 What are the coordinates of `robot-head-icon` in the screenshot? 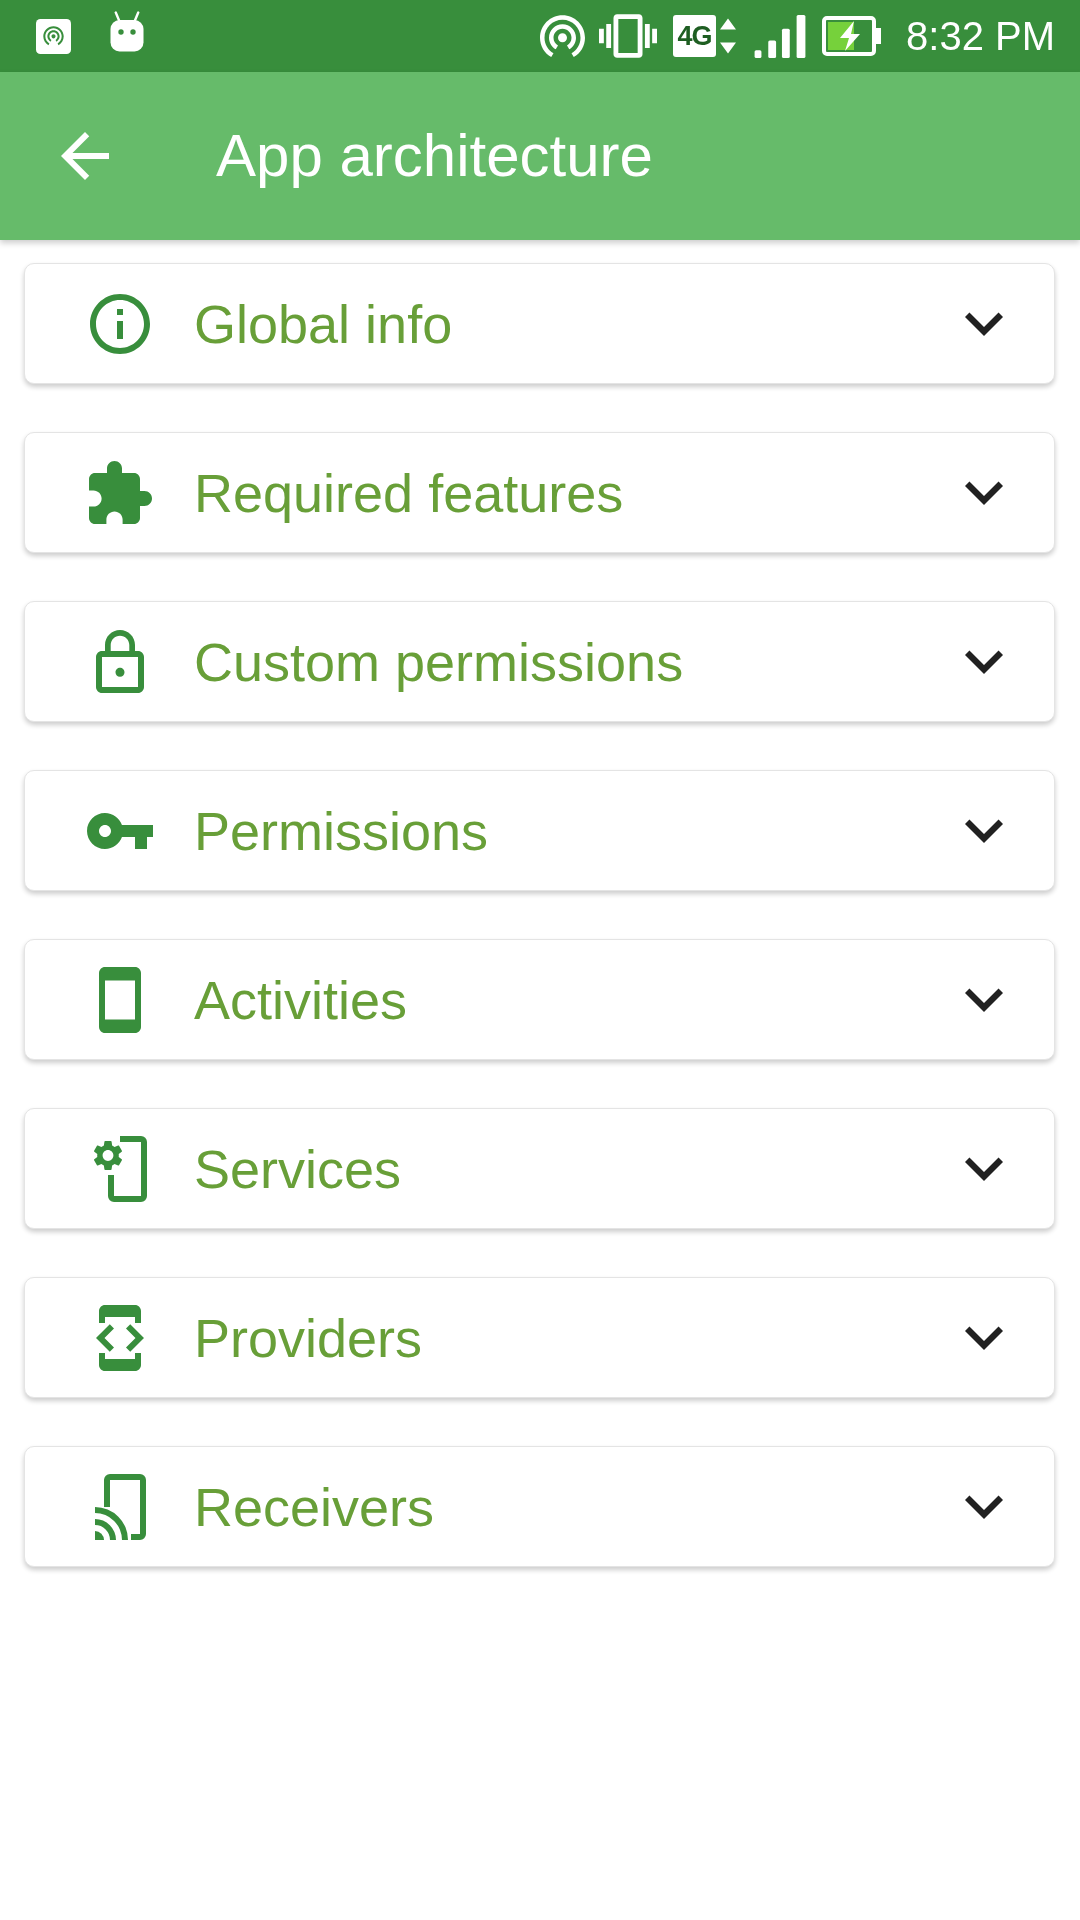 It's located at (127, 32).